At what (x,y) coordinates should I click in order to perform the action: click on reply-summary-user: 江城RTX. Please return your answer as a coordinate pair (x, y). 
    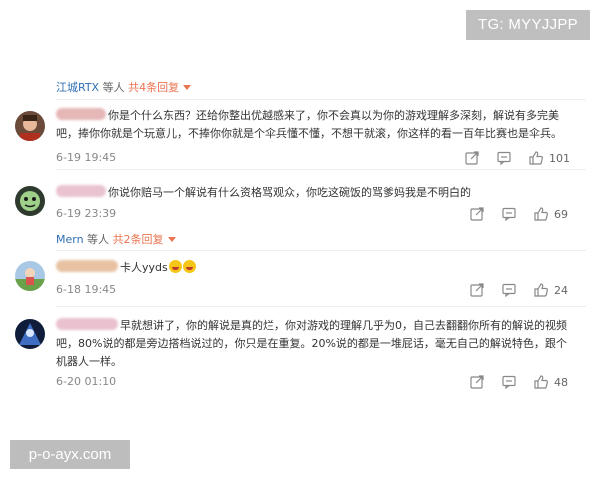
    Looking at the image, I should click on (77, 87).